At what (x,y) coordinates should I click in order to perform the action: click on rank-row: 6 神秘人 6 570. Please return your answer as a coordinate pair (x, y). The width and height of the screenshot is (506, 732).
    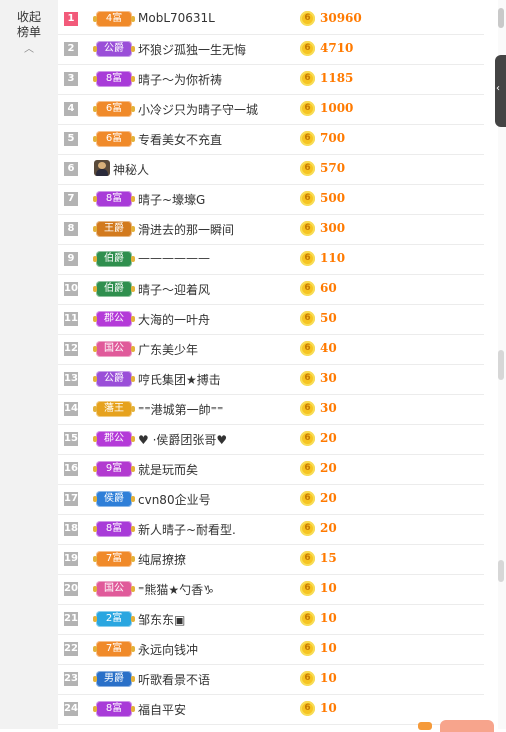
    Looking at the image, I should click on (271, 169).